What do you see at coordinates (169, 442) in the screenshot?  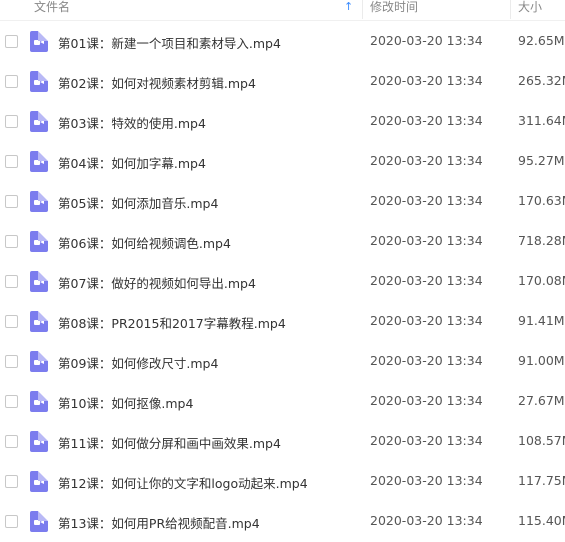 I see `file-name: 第11课：如何做分屏和画中画效果.mp4` at bounding box center [169, 442].